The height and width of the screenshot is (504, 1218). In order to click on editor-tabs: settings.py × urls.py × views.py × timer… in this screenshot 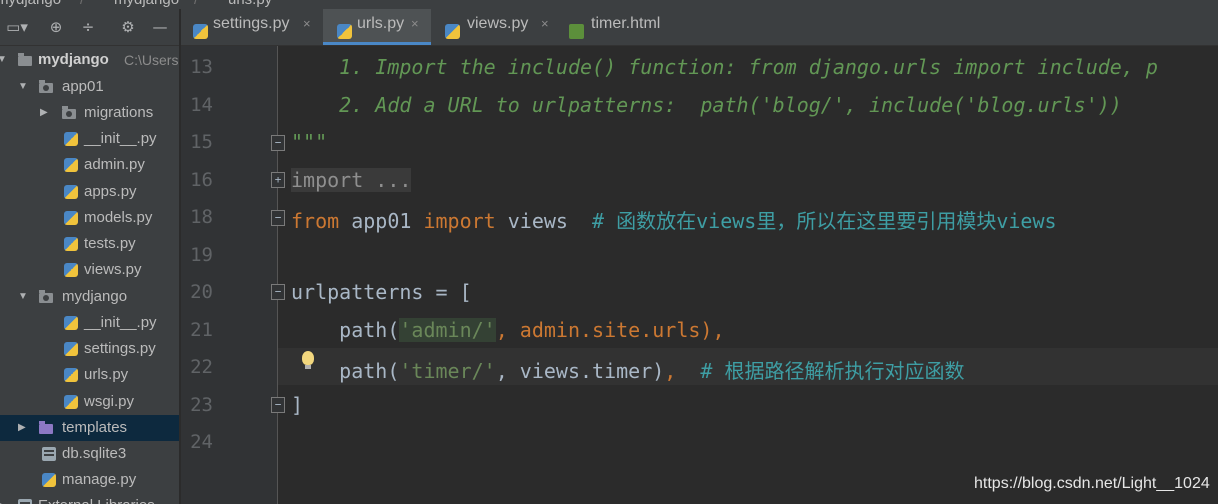, I will do `click(699, 27)`.